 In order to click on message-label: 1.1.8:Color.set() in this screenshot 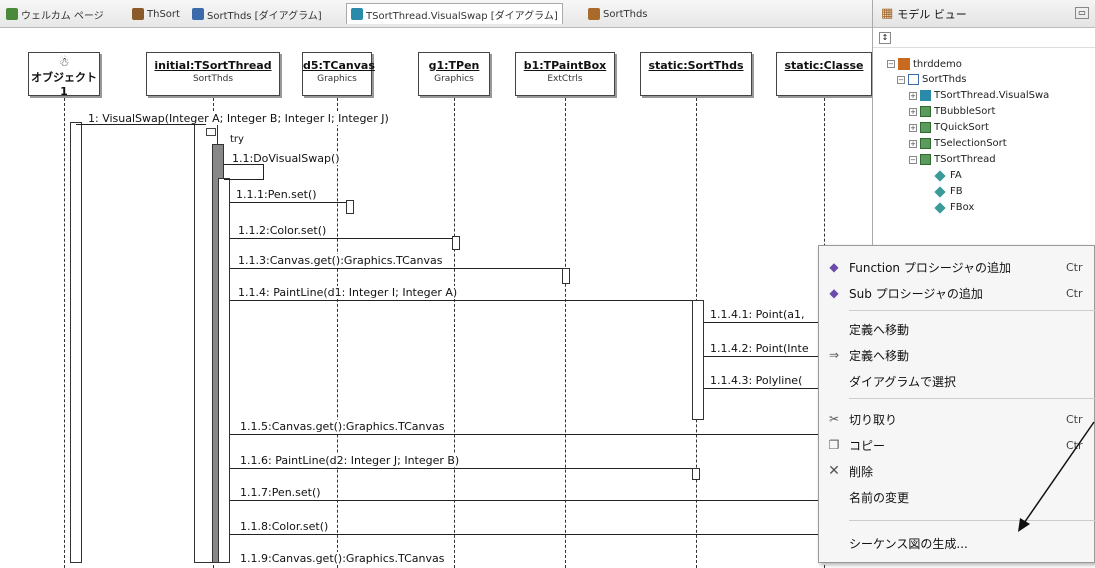, I will do `click(284, 526)`.